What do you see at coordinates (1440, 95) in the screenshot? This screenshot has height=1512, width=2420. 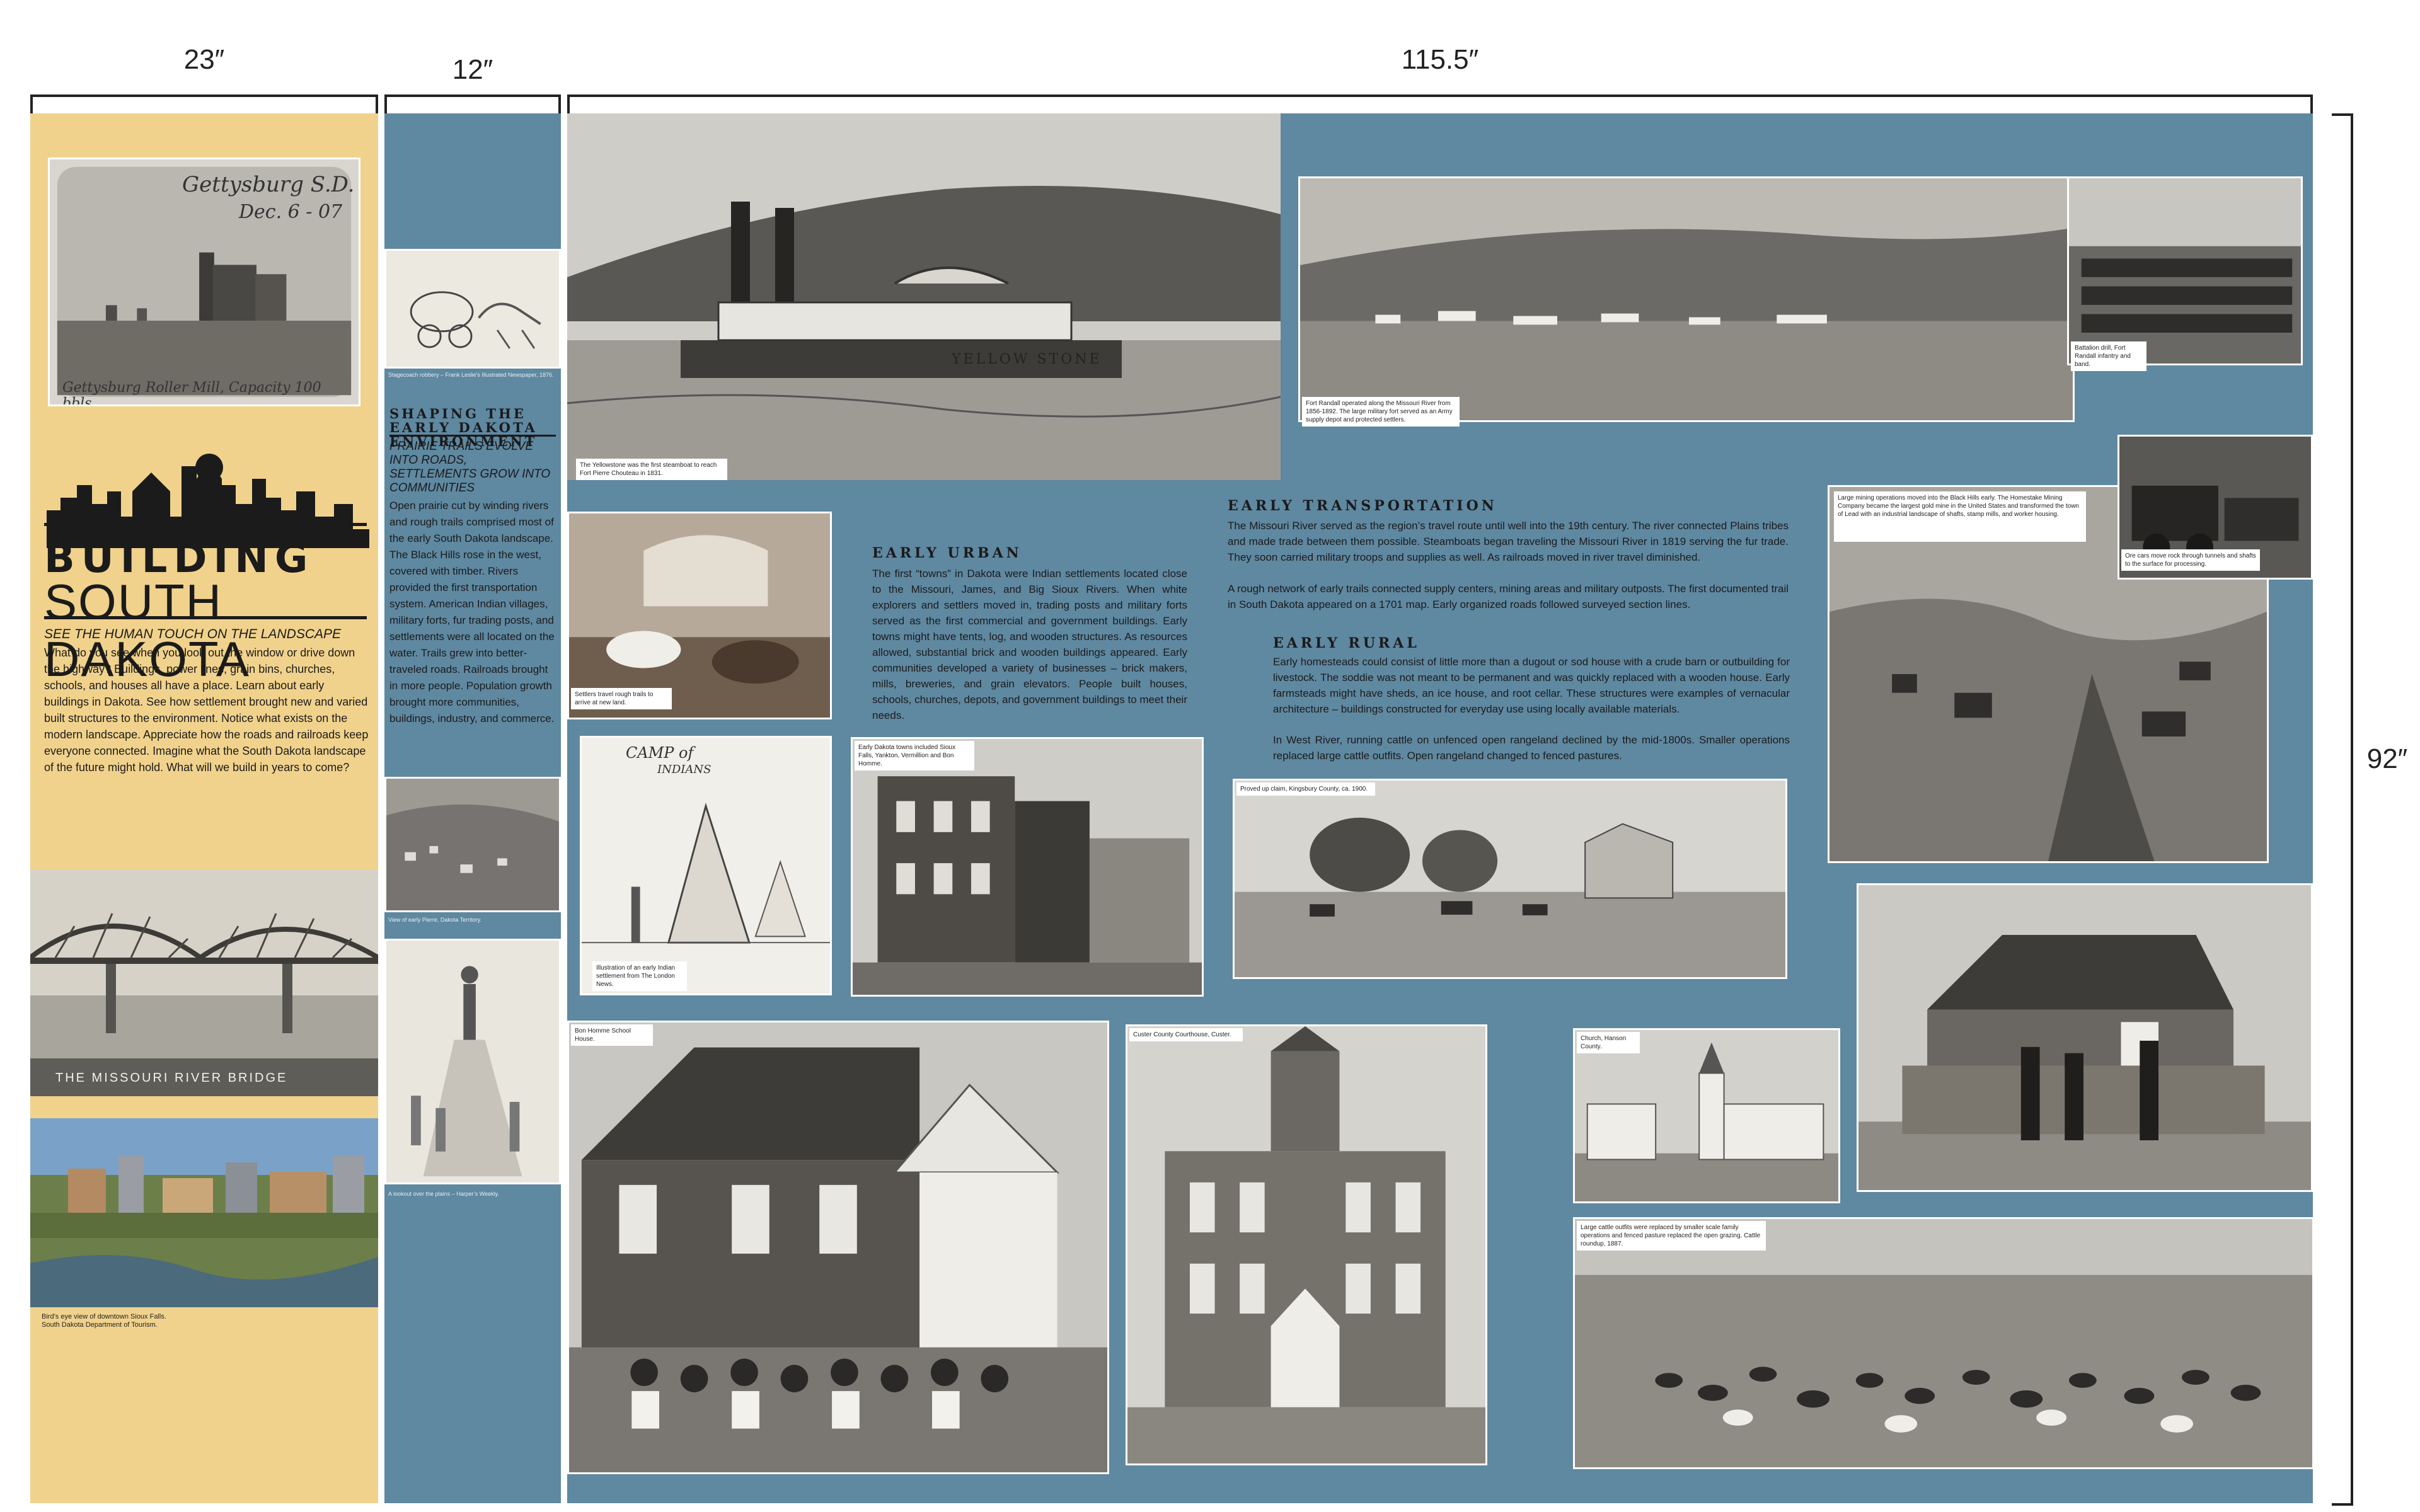 I see `dim-line-right` at bounding box center [1440, 95].